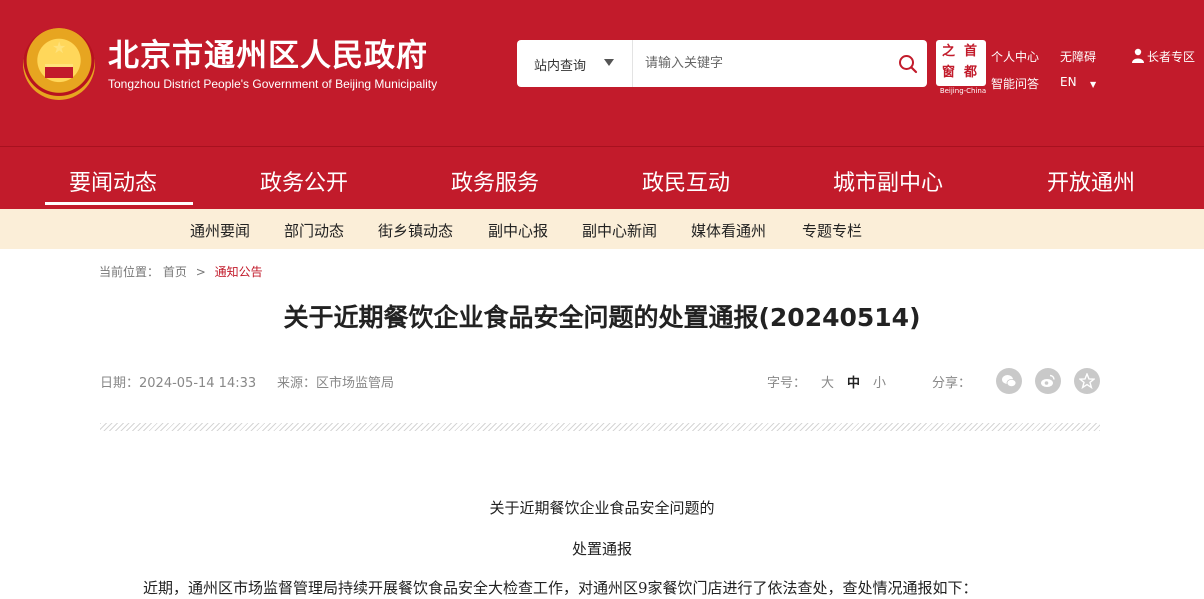 Image resolution: width=1204 pixels, height=599 pixels. I want to click on smart-qa-link: 智能问答, so click(1015, 83).